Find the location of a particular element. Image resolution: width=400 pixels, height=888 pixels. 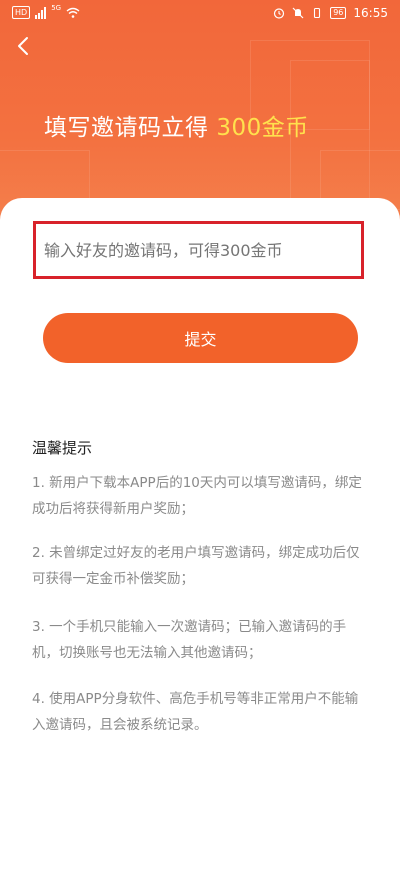

mute-icon is located at coordinates (298, 13).